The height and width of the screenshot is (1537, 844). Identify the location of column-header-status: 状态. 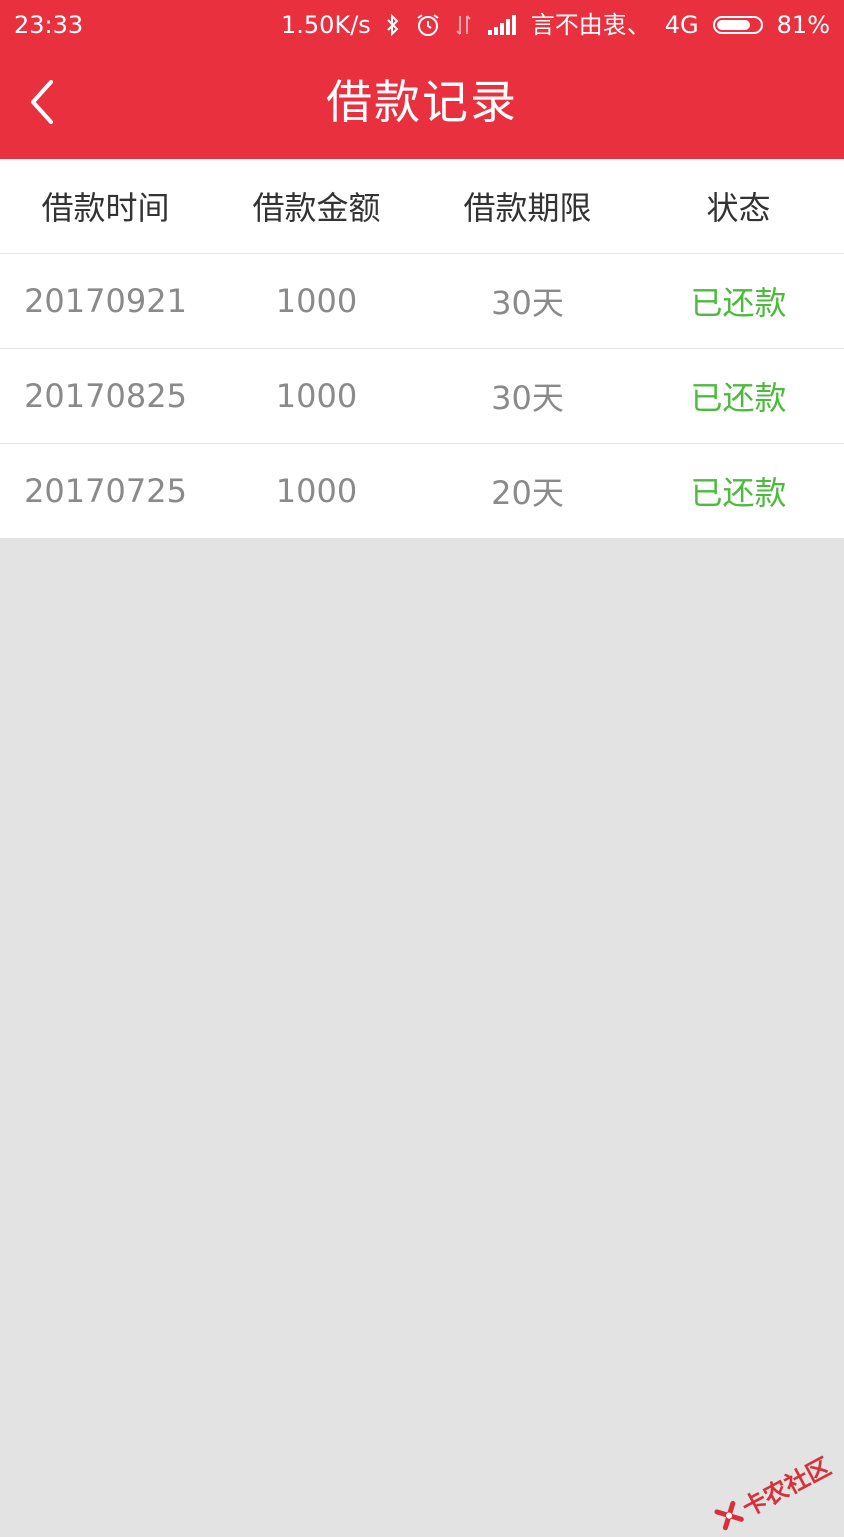
(738, 208).